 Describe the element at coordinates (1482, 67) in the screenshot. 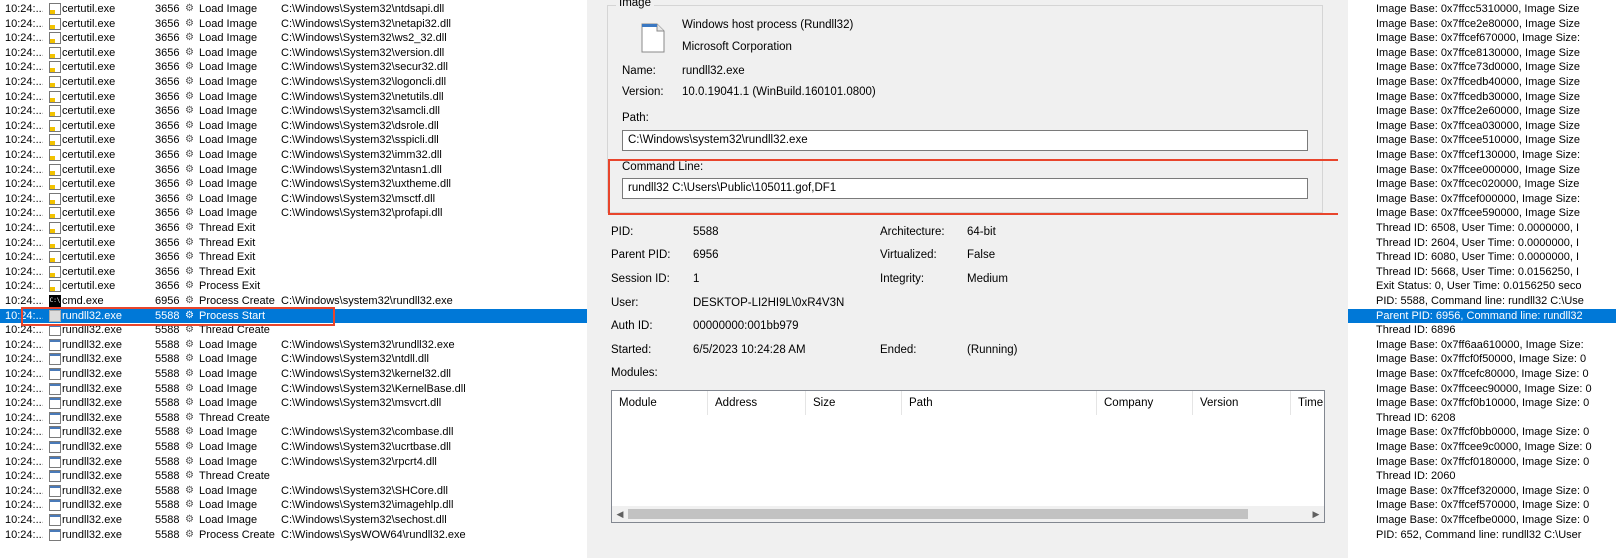

I see `detail-row: Image Base: 0x7ffce73d0000, Image Size` at that location.